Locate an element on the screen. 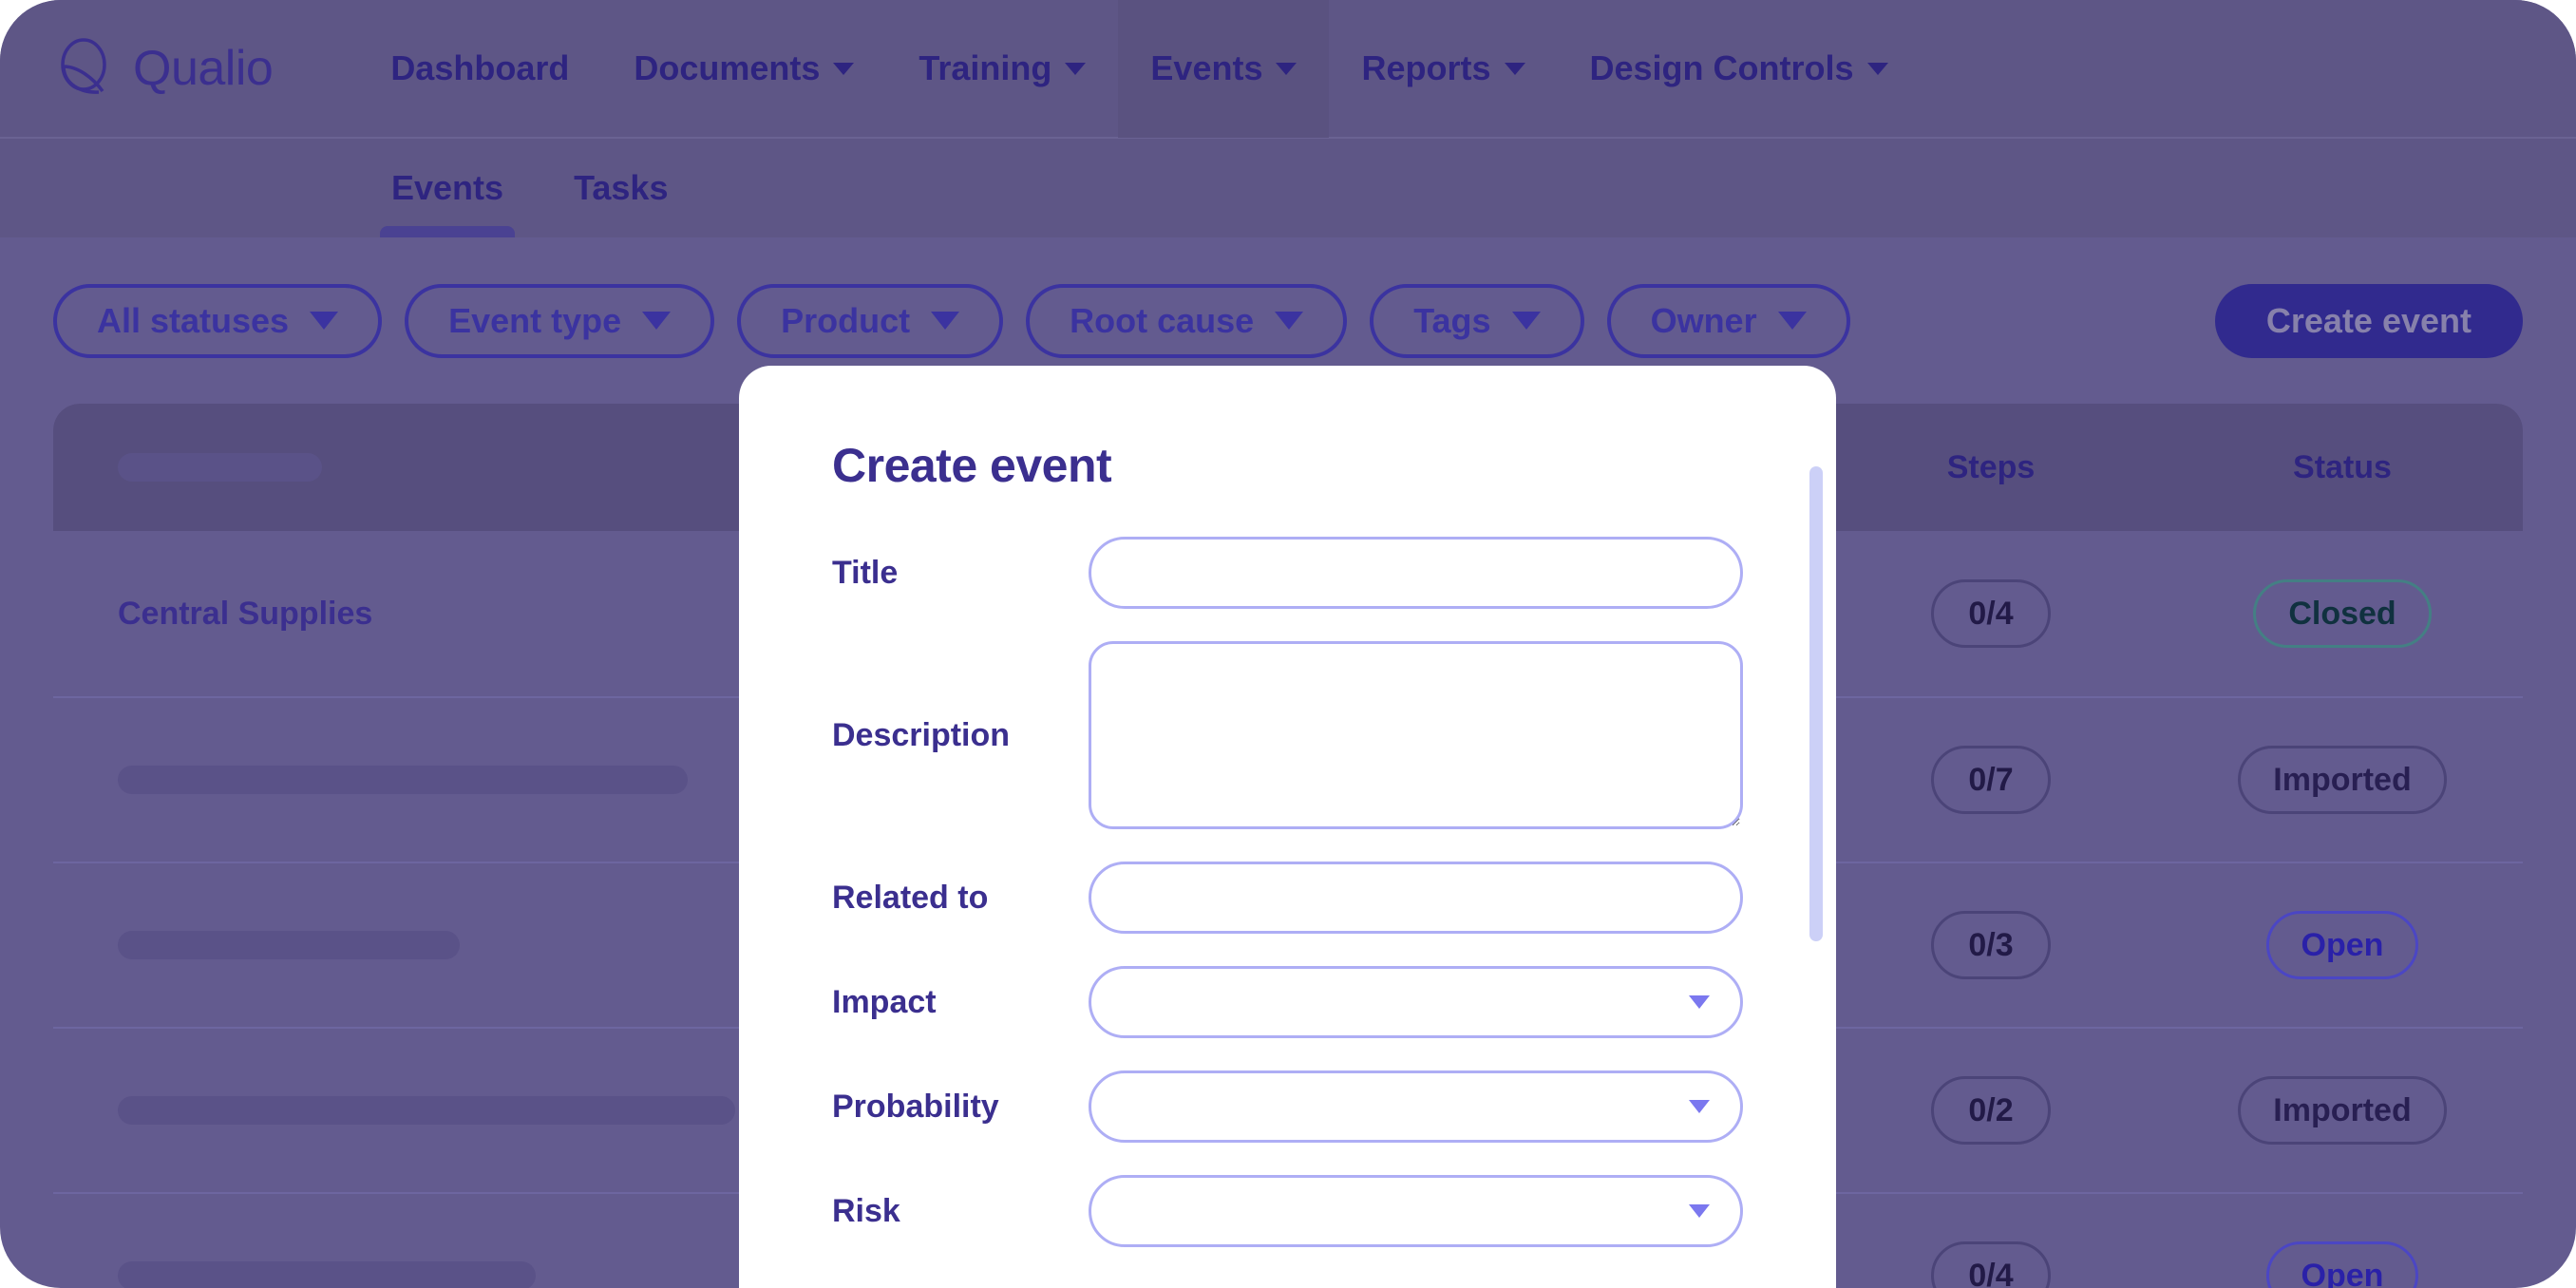 The height and width of the screenshot is (1288, 2576). probability-select is located at coordinates (1416, 1106).